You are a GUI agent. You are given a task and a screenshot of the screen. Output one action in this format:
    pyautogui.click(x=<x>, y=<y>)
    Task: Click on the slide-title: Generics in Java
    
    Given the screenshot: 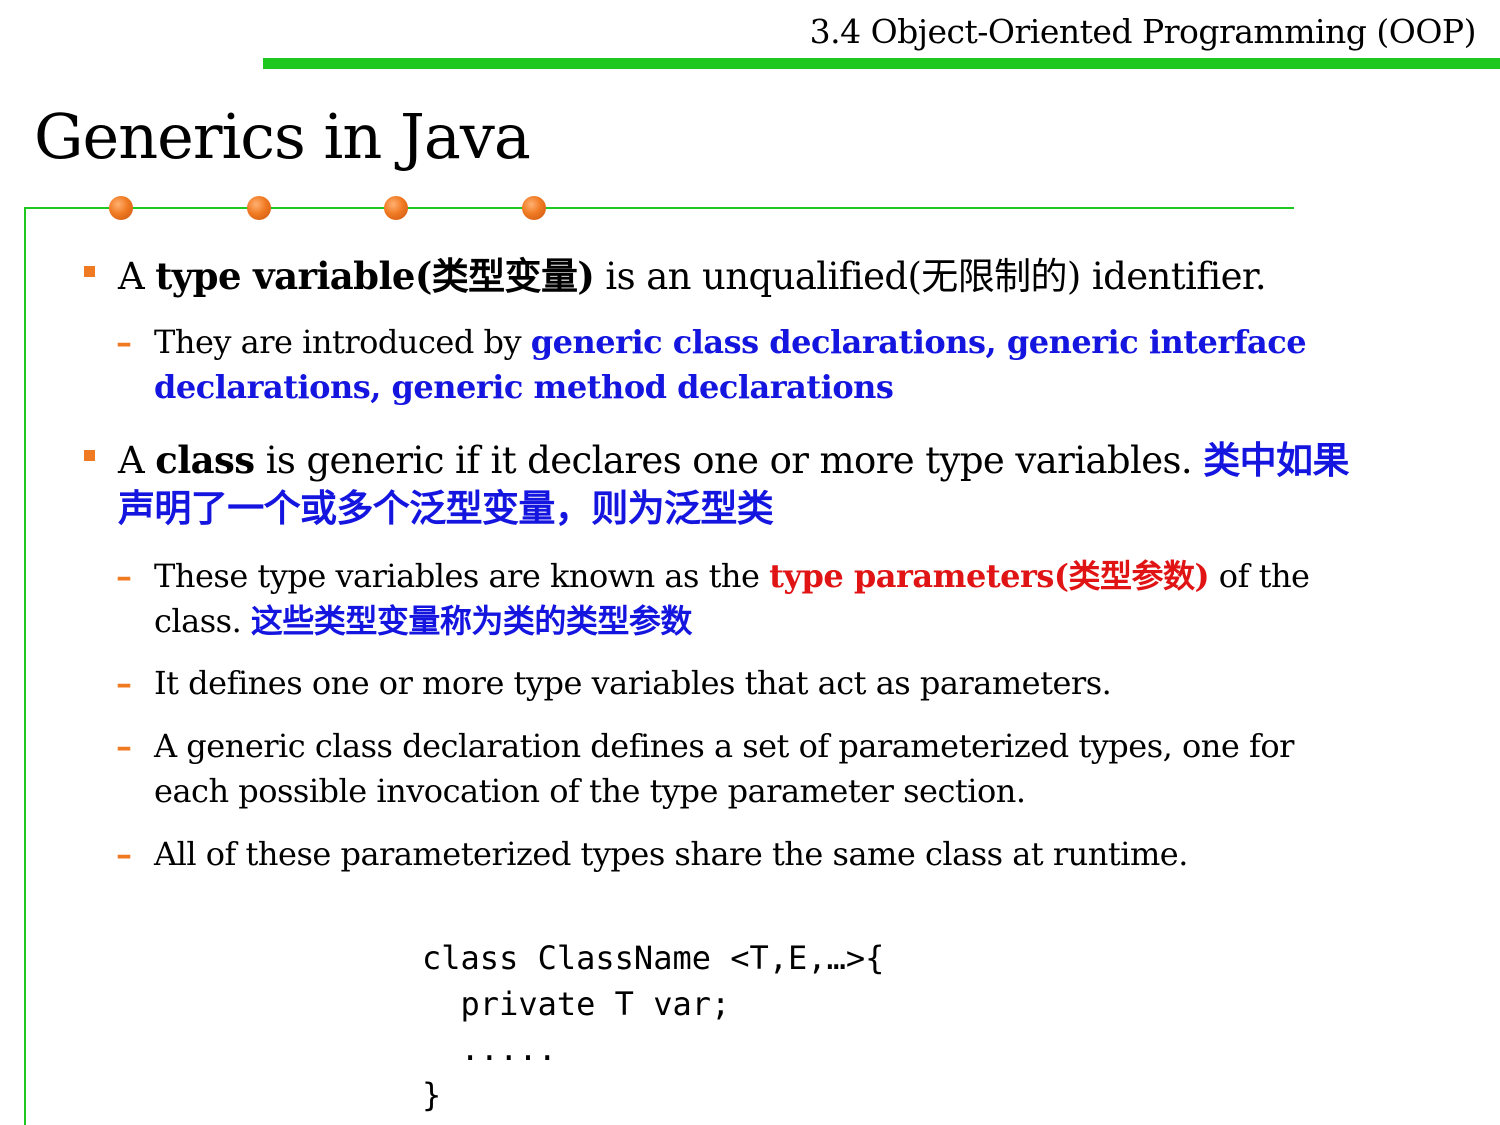 What is the action you would take?
    pyautogui.click(x=282, y=136)
    